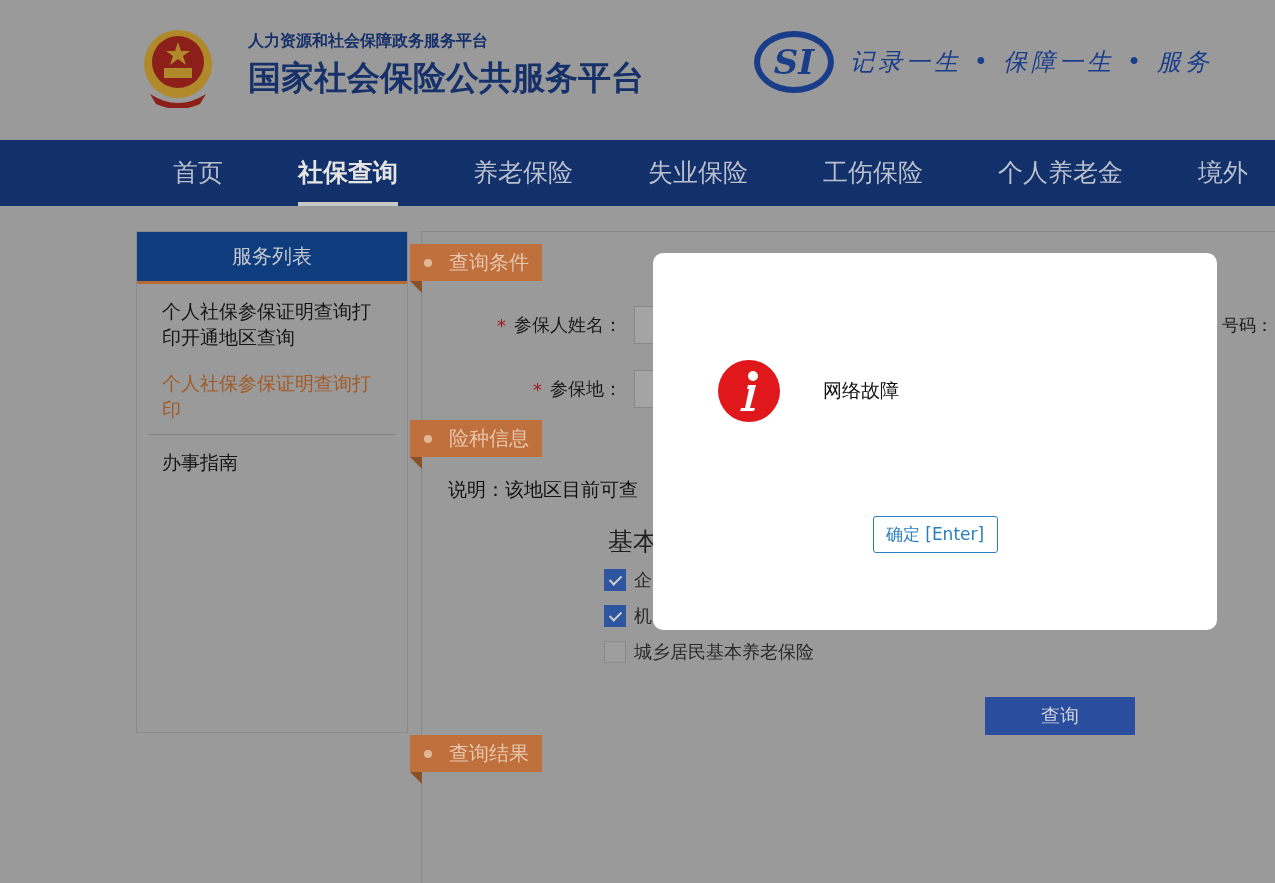 The height and width of the screenshot is (883, 1275). I want to click on dialog-message: 网络故障, so click(861, 390).